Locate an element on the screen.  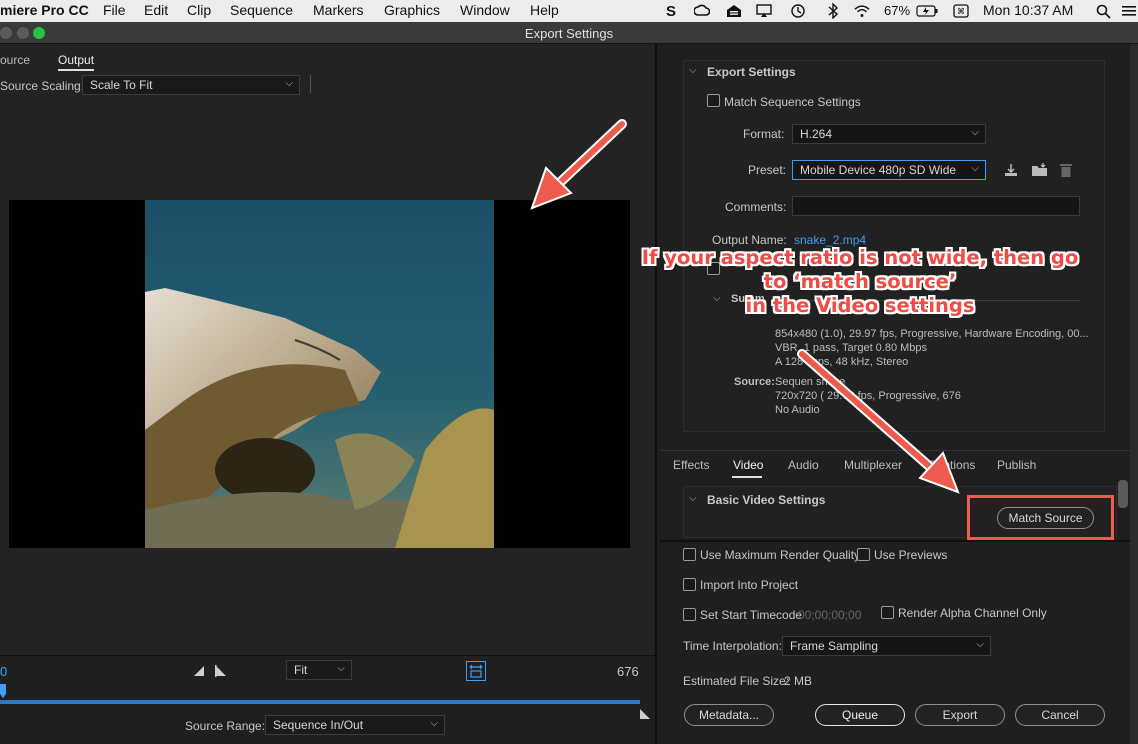
basic-video-header: Basic Video Settings is located at coordinates (766, 500).